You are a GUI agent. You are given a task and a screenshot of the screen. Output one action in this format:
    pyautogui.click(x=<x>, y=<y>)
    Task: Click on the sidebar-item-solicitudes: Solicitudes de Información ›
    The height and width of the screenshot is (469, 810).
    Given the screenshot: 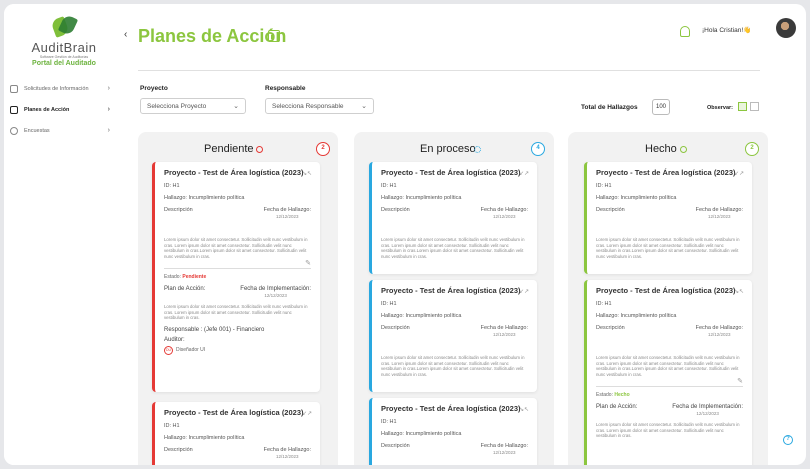 What is the action you would take?
    pyautogui.click(x=60, y=88)
    